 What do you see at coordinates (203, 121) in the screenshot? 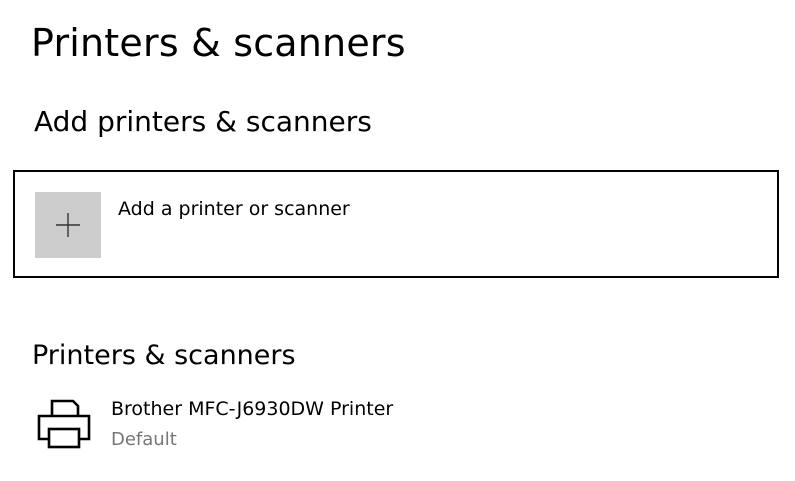
I see `add-printers-heading: Add printers & scanners` at bounding box center [203, 121].